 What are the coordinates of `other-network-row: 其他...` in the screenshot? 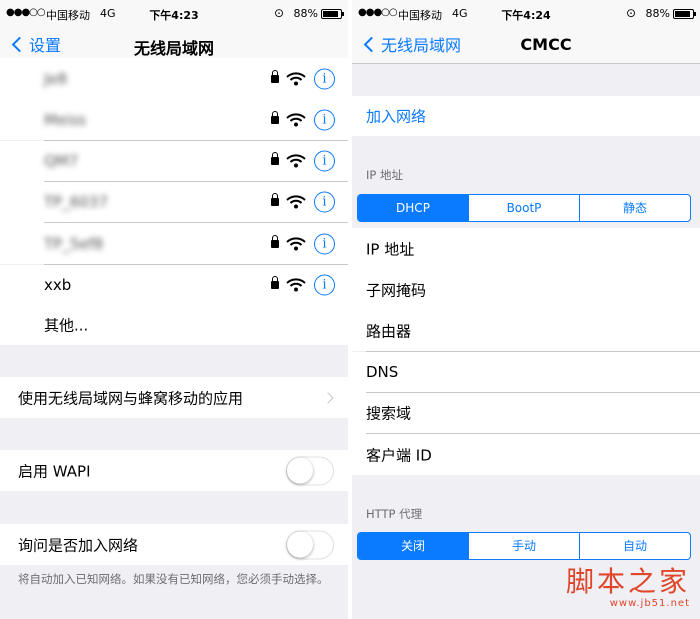 It's located at (174, 325).